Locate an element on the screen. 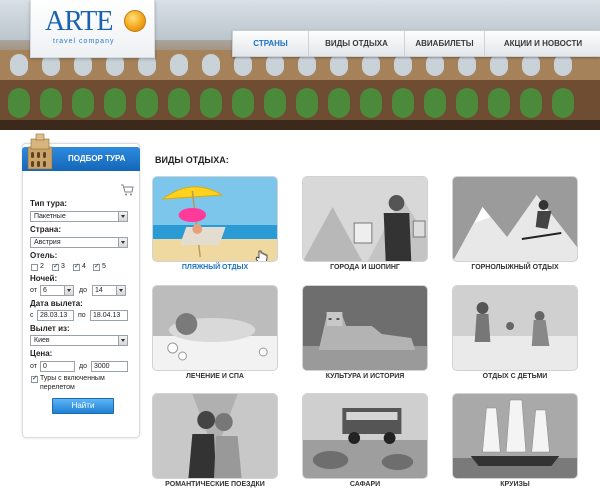 This screenshot has height=501, width=600. nav-item-flights: АВИАБИЛЕТЫ is located at coordinates (445, 43).